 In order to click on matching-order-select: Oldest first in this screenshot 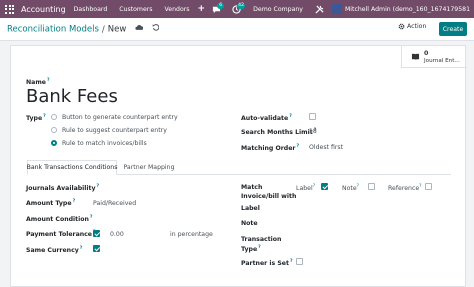, I will do `click(326, 147)`.